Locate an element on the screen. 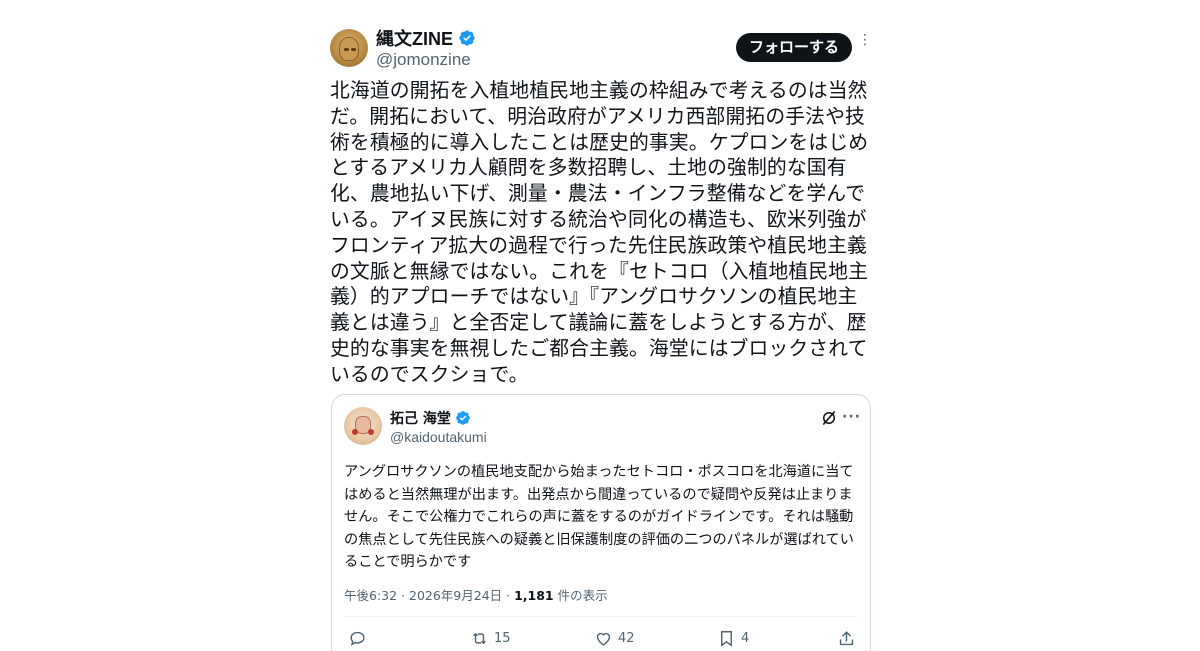 The image size is (1200, 651). tweet-body-line: とするアメリカ人顧問を多数招聘し、土地の強制的な国有 is located at coordinates (588, 168).